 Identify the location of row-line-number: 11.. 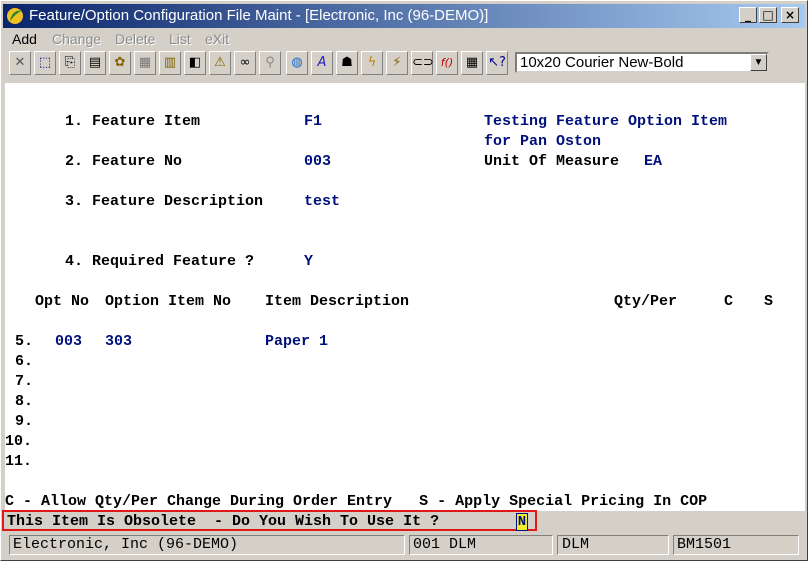
(19, 461).